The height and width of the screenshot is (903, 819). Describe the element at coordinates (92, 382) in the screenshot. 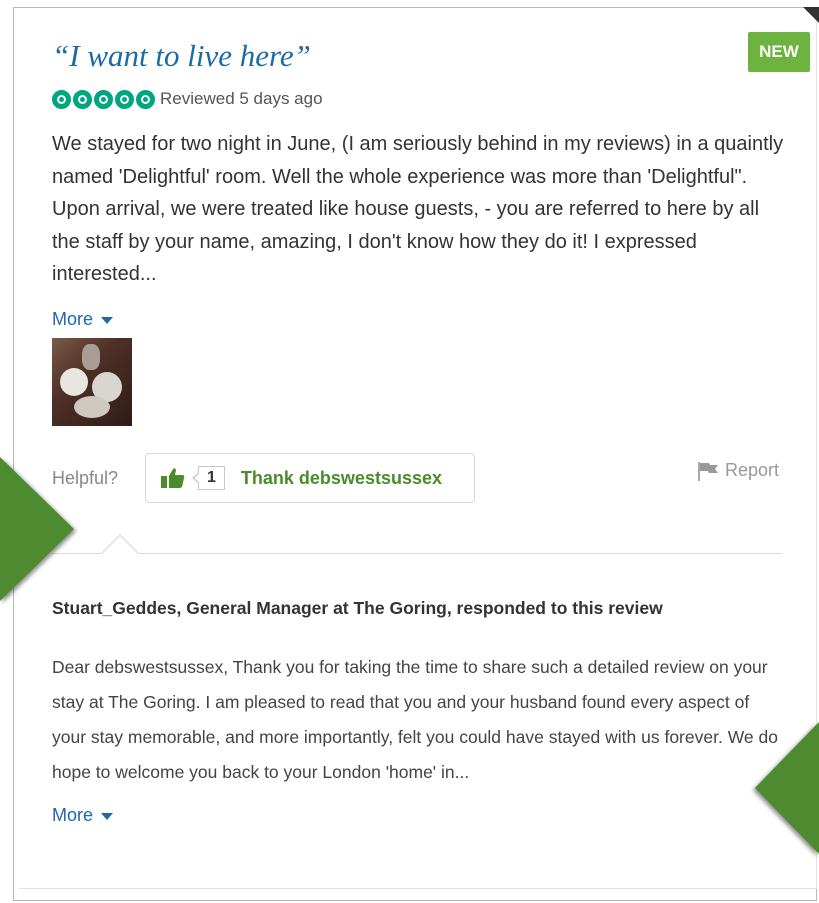

I see `review-photo-thumbnail` at that location.